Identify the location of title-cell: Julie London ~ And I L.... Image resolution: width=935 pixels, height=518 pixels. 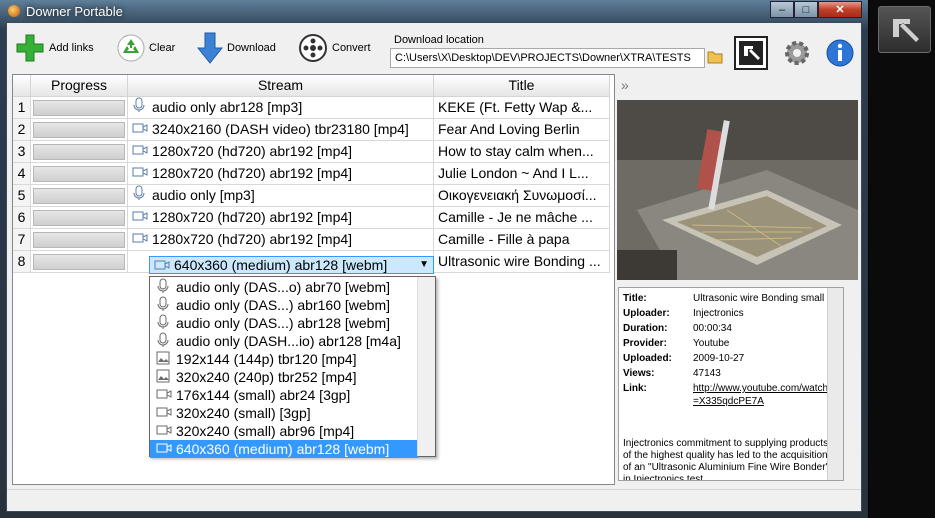
(522, 174).